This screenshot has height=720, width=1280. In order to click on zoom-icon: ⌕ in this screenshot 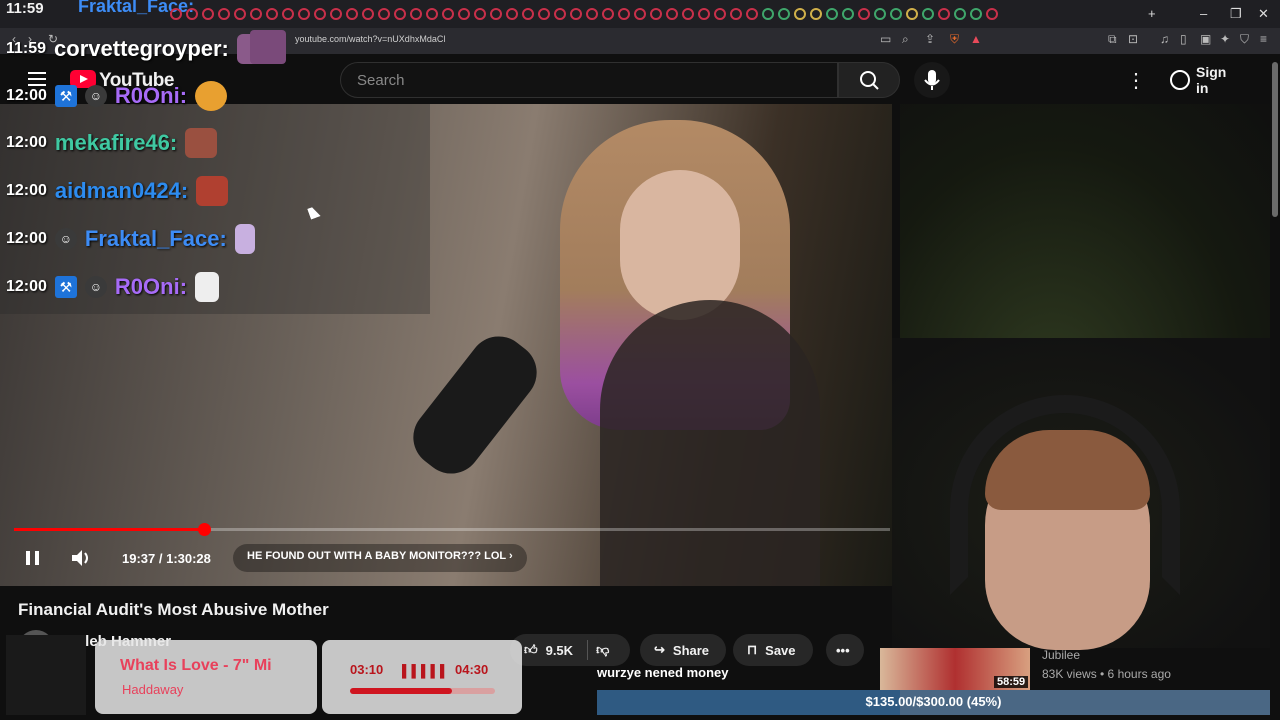, I will do `click(905, 39)`.